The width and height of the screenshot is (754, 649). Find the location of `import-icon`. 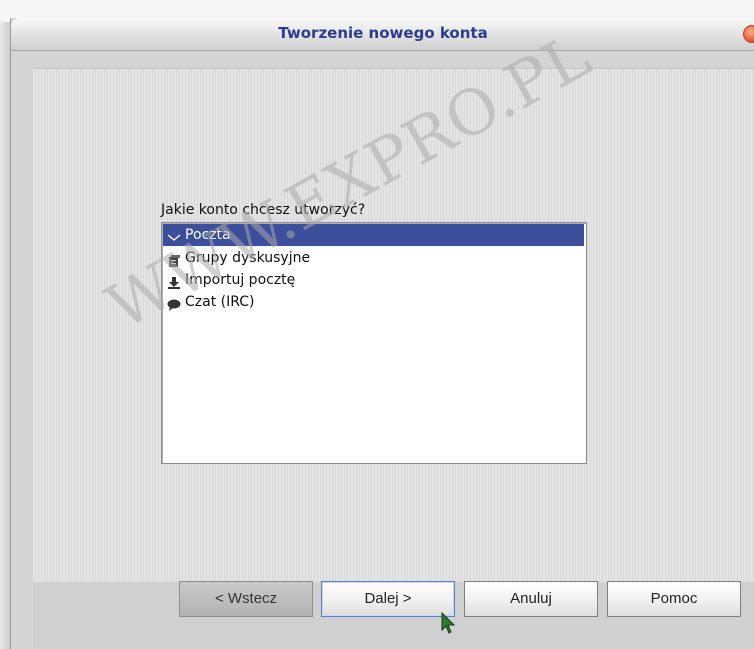

import-icon is located at coordinates (174, 281).